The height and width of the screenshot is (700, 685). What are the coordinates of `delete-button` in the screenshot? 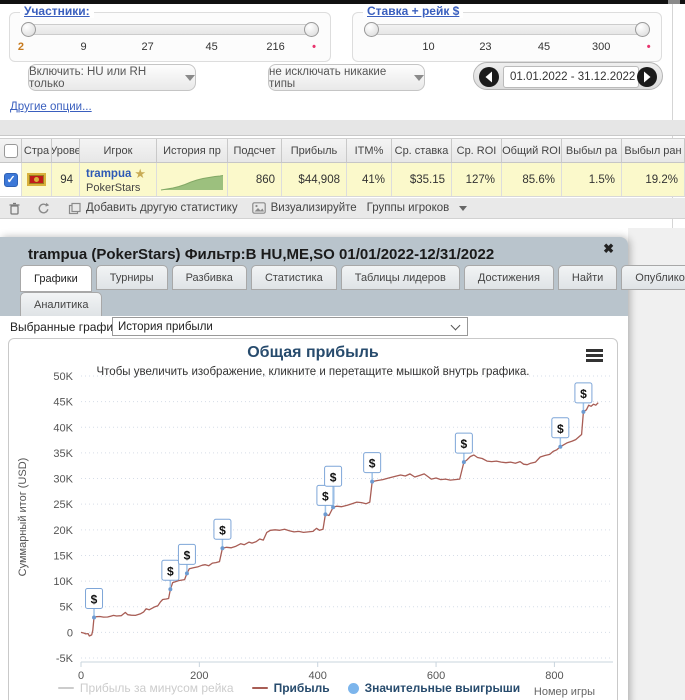 It's located at (14, 208).